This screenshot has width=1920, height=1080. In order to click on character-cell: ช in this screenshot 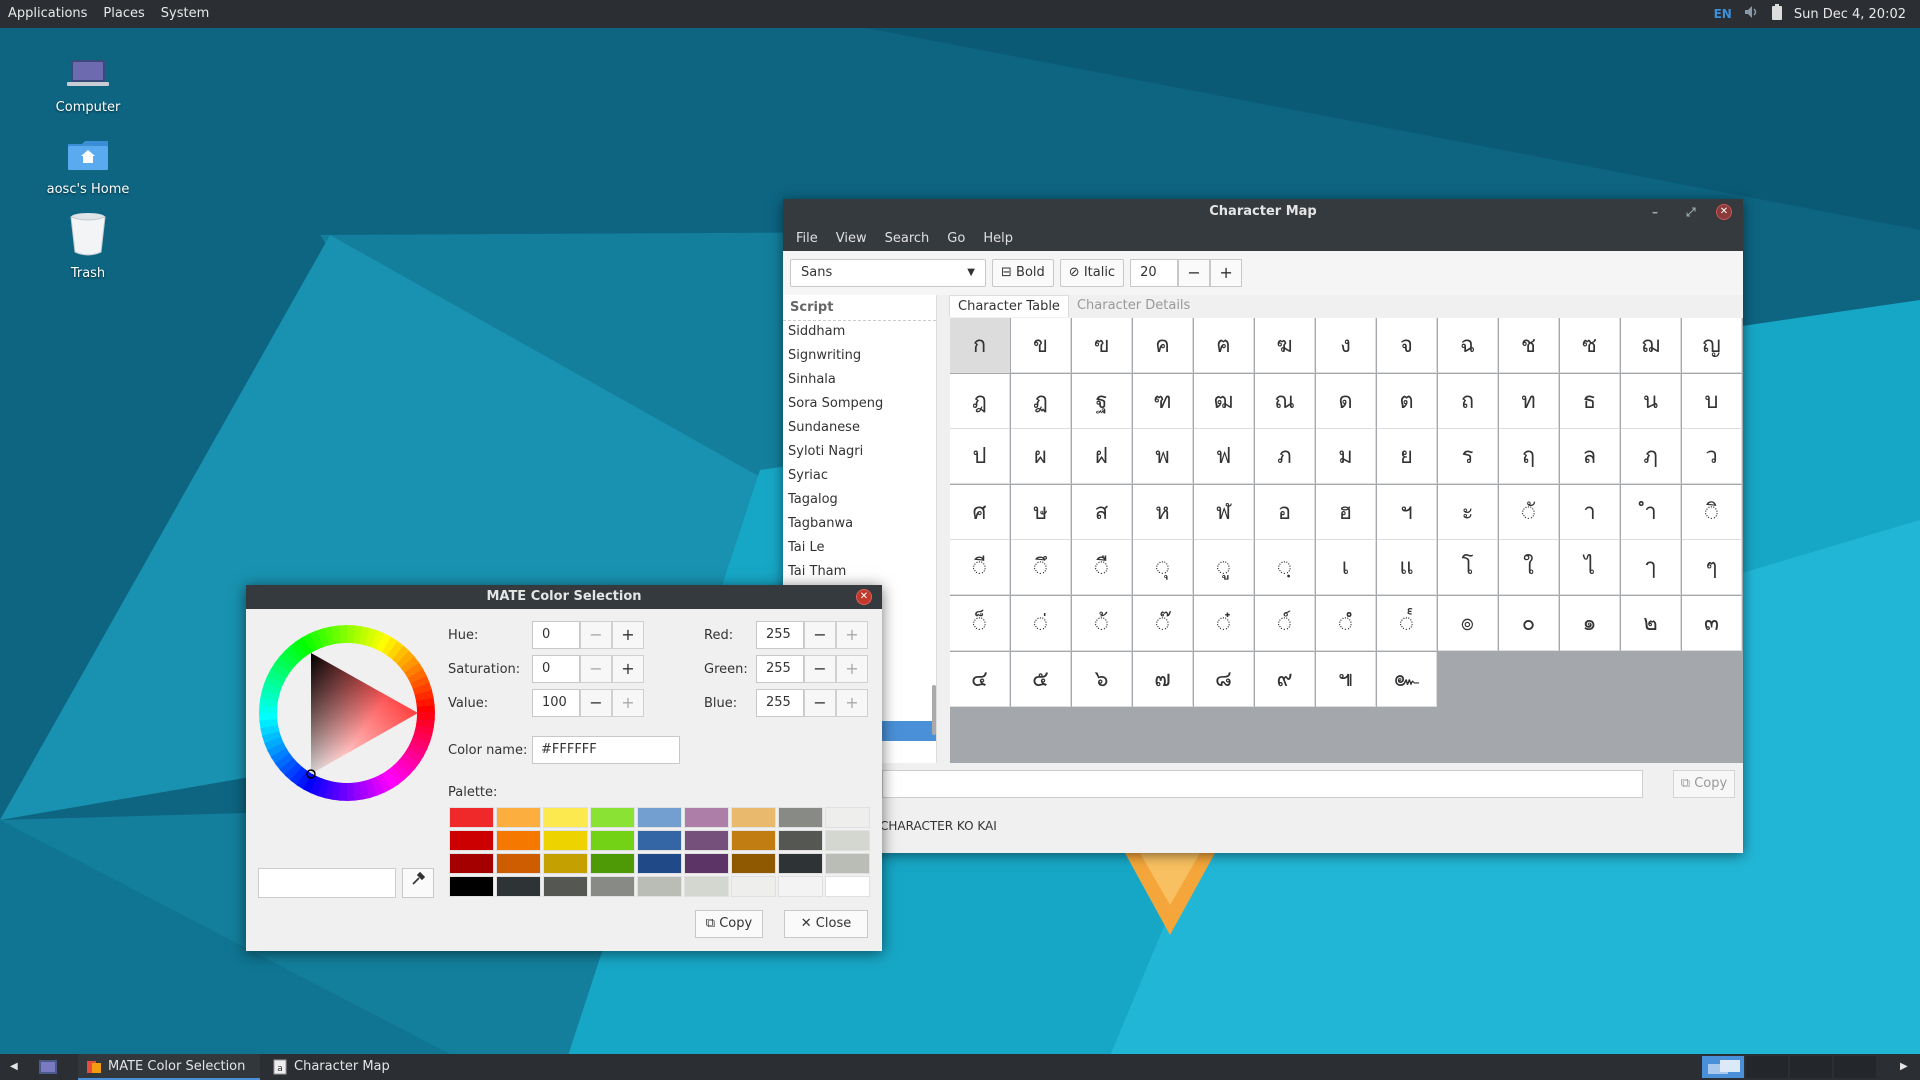, I will do `click(1529, 345)`.